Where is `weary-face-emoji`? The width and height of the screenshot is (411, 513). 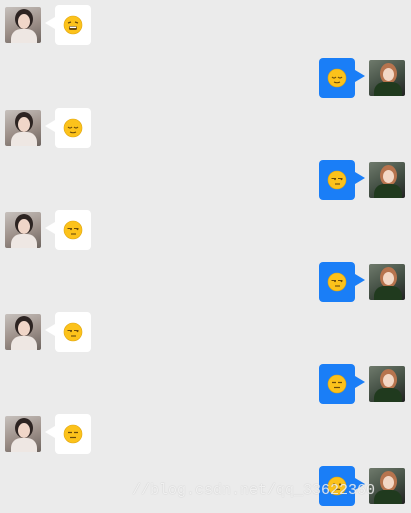 weary-face-emoji is located at coordinates (73, 25).